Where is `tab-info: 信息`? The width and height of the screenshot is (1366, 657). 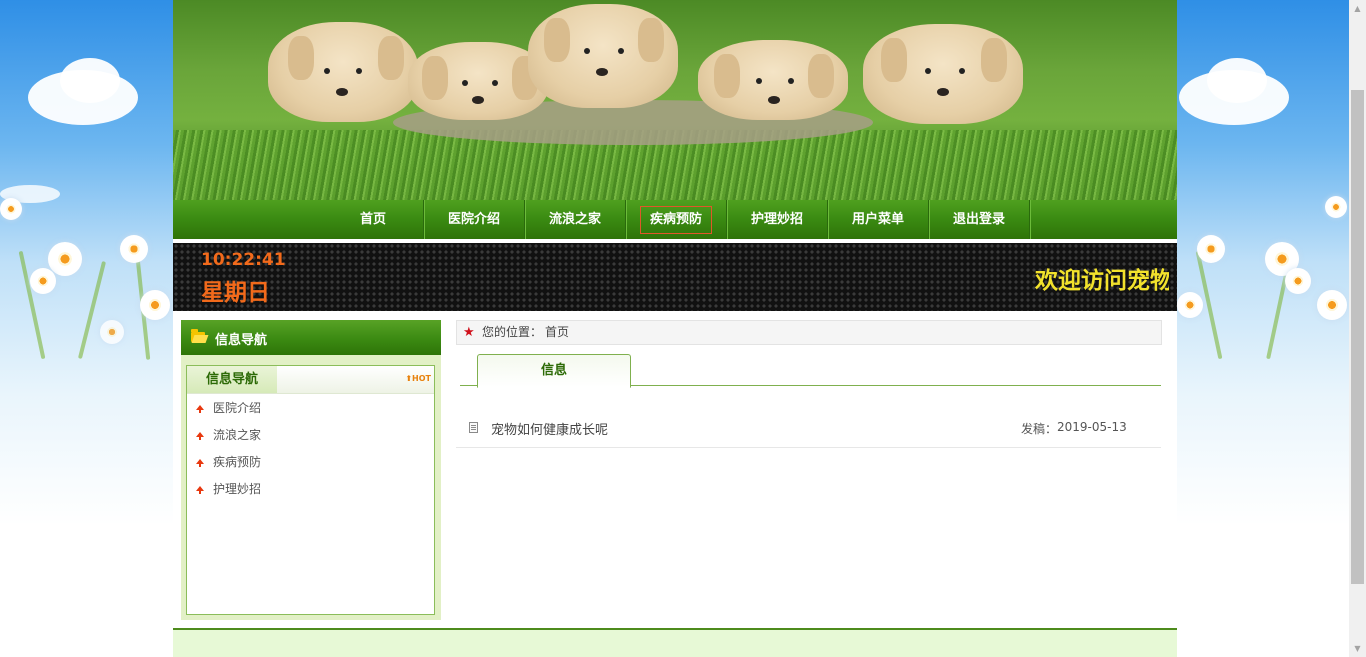
tab-info: 信息 is located at coordinates (554, 371).